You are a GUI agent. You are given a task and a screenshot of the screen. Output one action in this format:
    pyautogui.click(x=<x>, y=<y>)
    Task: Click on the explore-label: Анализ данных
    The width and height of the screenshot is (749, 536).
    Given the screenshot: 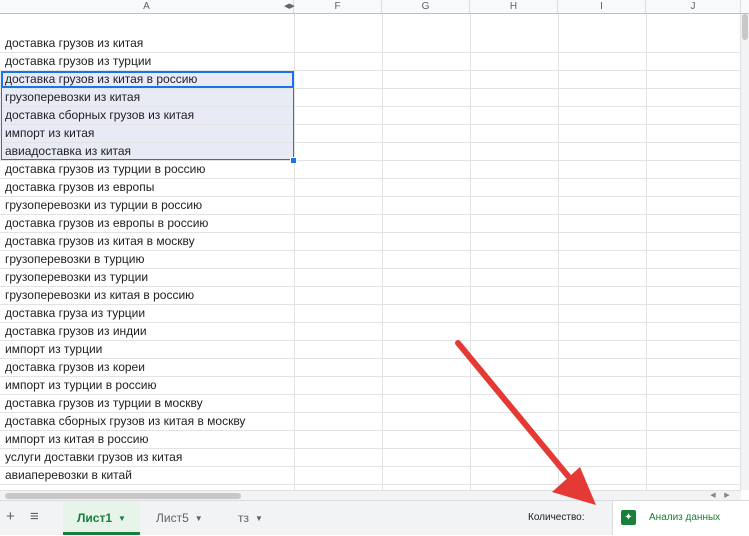 What is the action you would take?
    pyautogui.click(x=685, y=517)
    